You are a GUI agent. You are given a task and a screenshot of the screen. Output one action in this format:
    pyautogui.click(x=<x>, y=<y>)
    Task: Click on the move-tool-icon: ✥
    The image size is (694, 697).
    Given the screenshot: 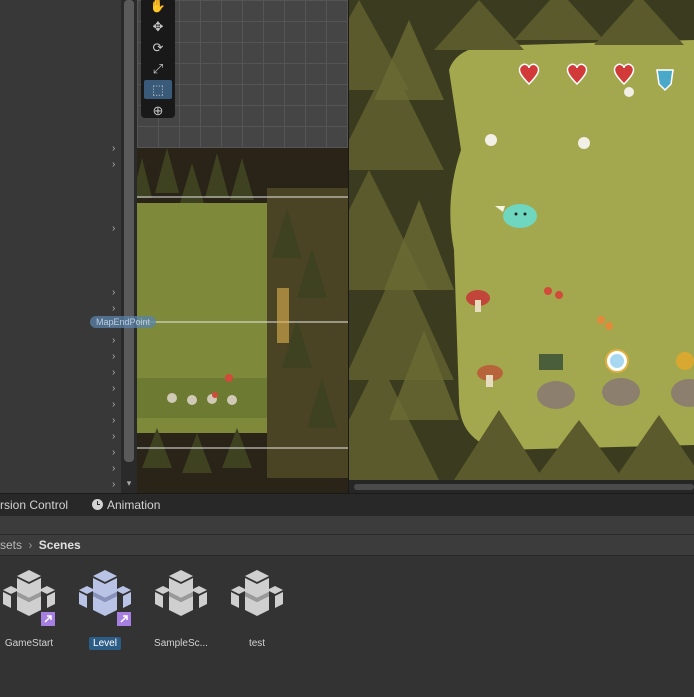 What is the action you would take?
    pyautogui.click(x=158, y=26)
    